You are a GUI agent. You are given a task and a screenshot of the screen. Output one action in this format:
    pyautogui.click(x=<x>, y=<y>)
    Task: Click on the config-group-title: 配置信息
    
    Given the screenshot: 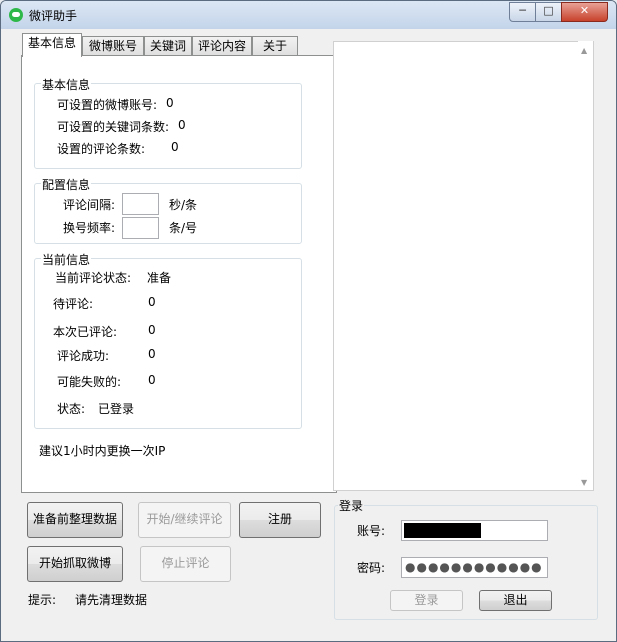 What is the action you would take?
    pyautogui.click(x=66, y=184)
    